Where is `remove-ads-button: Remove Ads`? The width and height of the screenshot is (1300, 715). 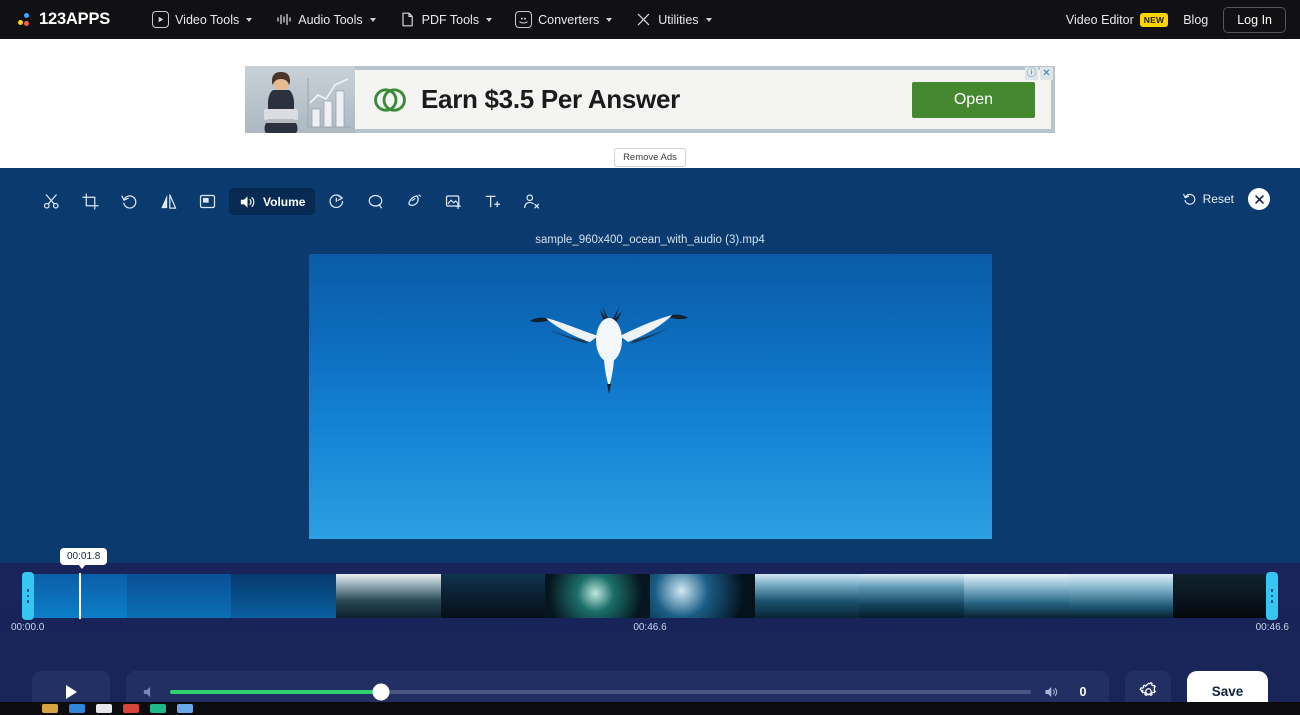
remove-ads-button: Remove Ads is located at coordinates (650, 157).